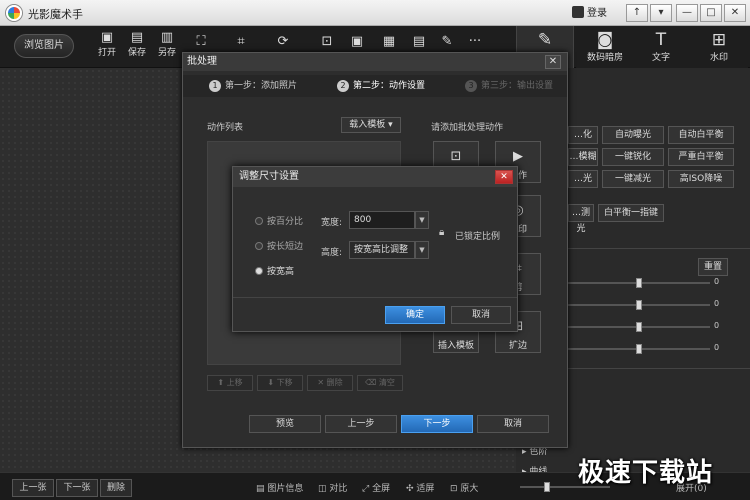  What do you see at coordinates (419, 44) in the screenshot?
I see `print-icon: ▤` at bounding box center [419, 44].